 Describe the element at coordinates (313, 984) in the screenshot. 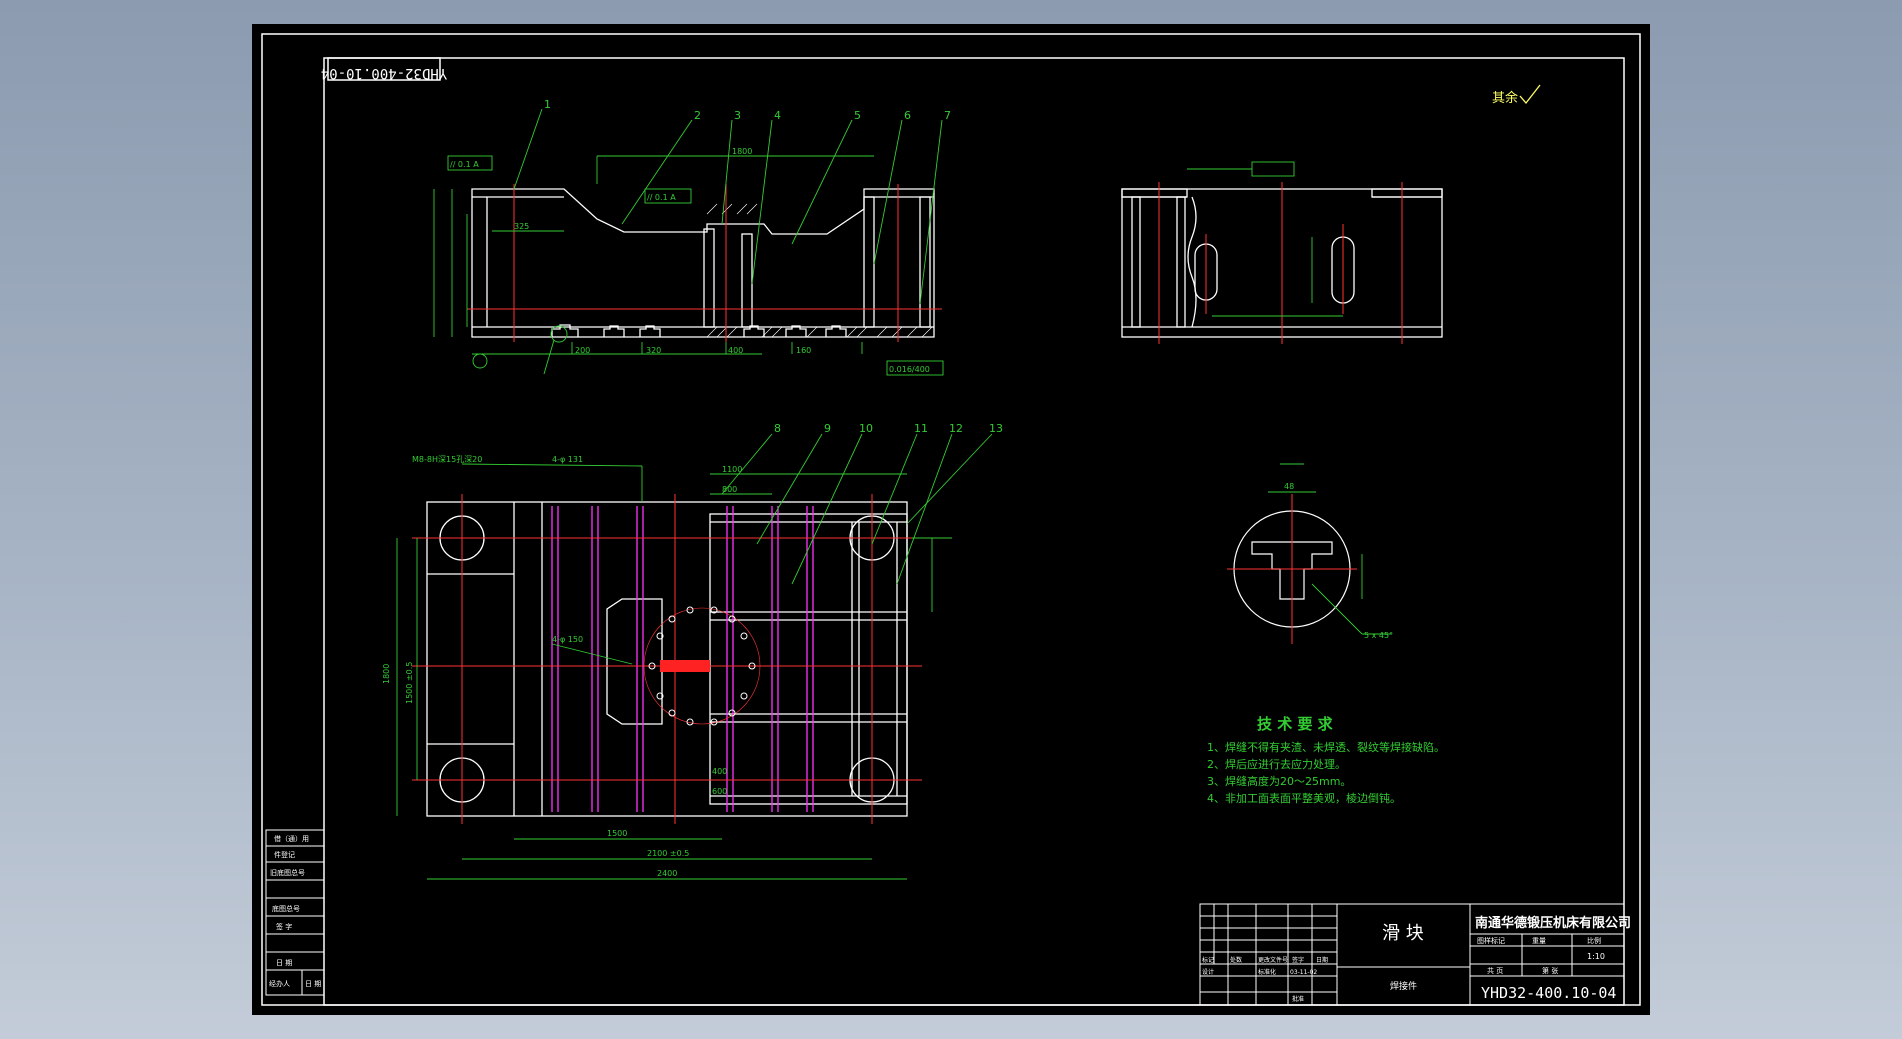

I see `lt-8: 日 期` at that location.